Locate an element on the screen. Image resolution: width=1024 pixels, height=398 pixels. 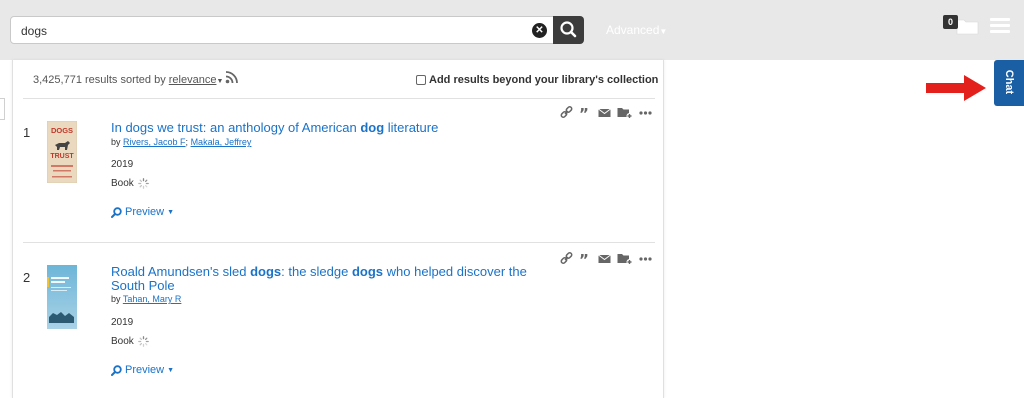
advanced-label: Advanced is located at coordinates (633, 30).